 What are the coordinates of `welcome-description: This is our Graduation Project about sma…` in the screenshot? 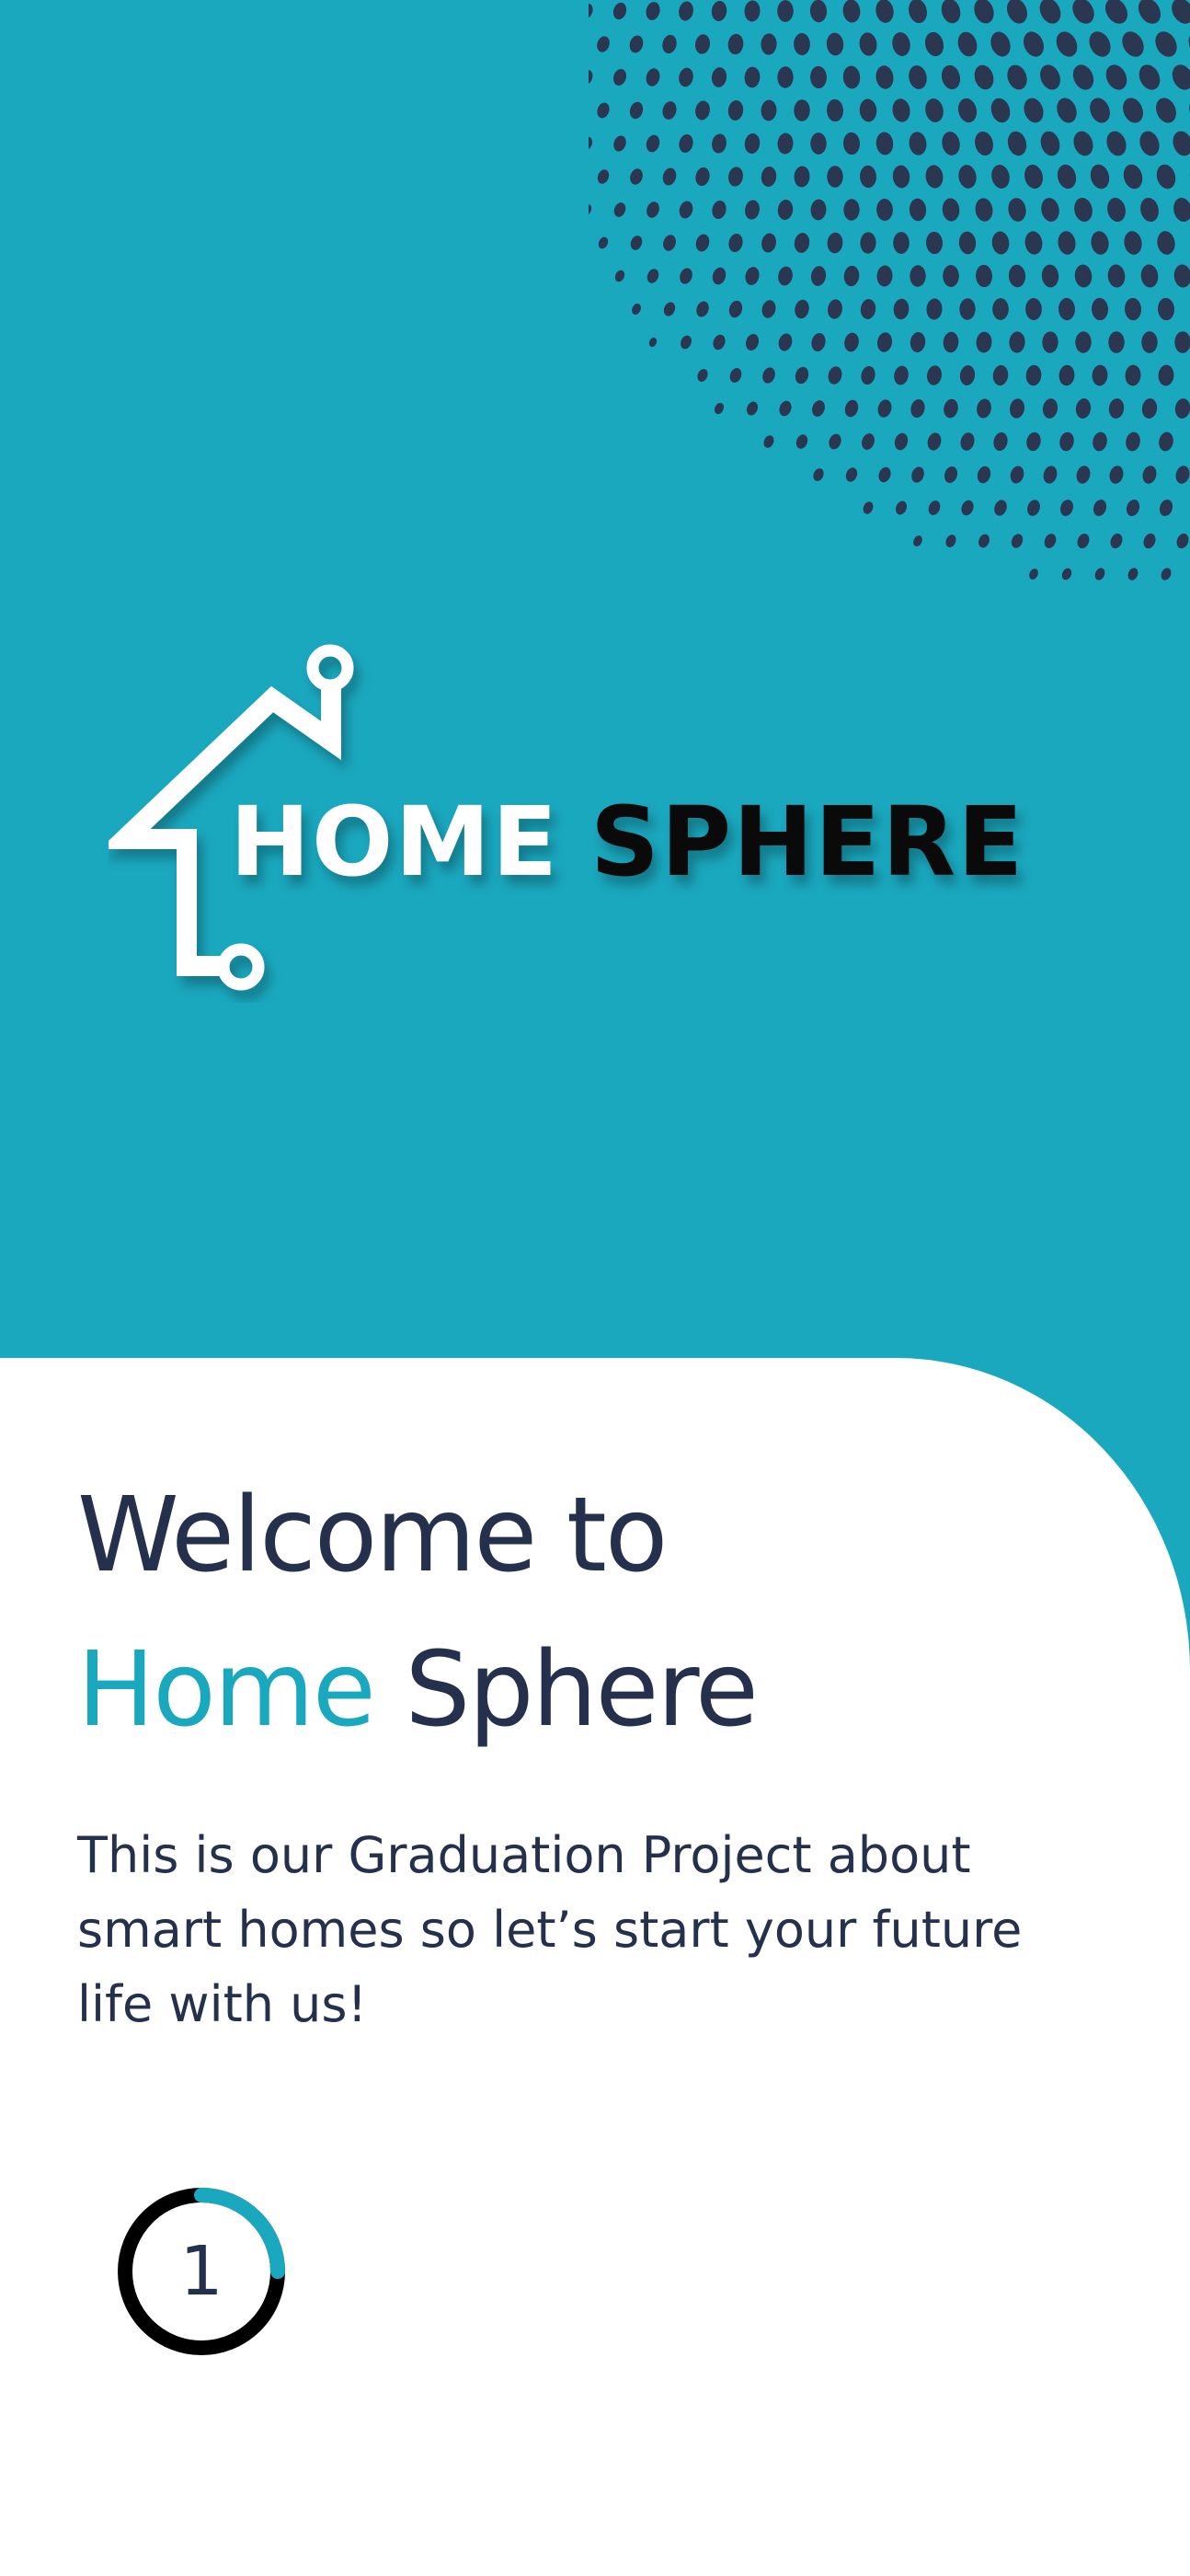 It's located at (550, 1929).